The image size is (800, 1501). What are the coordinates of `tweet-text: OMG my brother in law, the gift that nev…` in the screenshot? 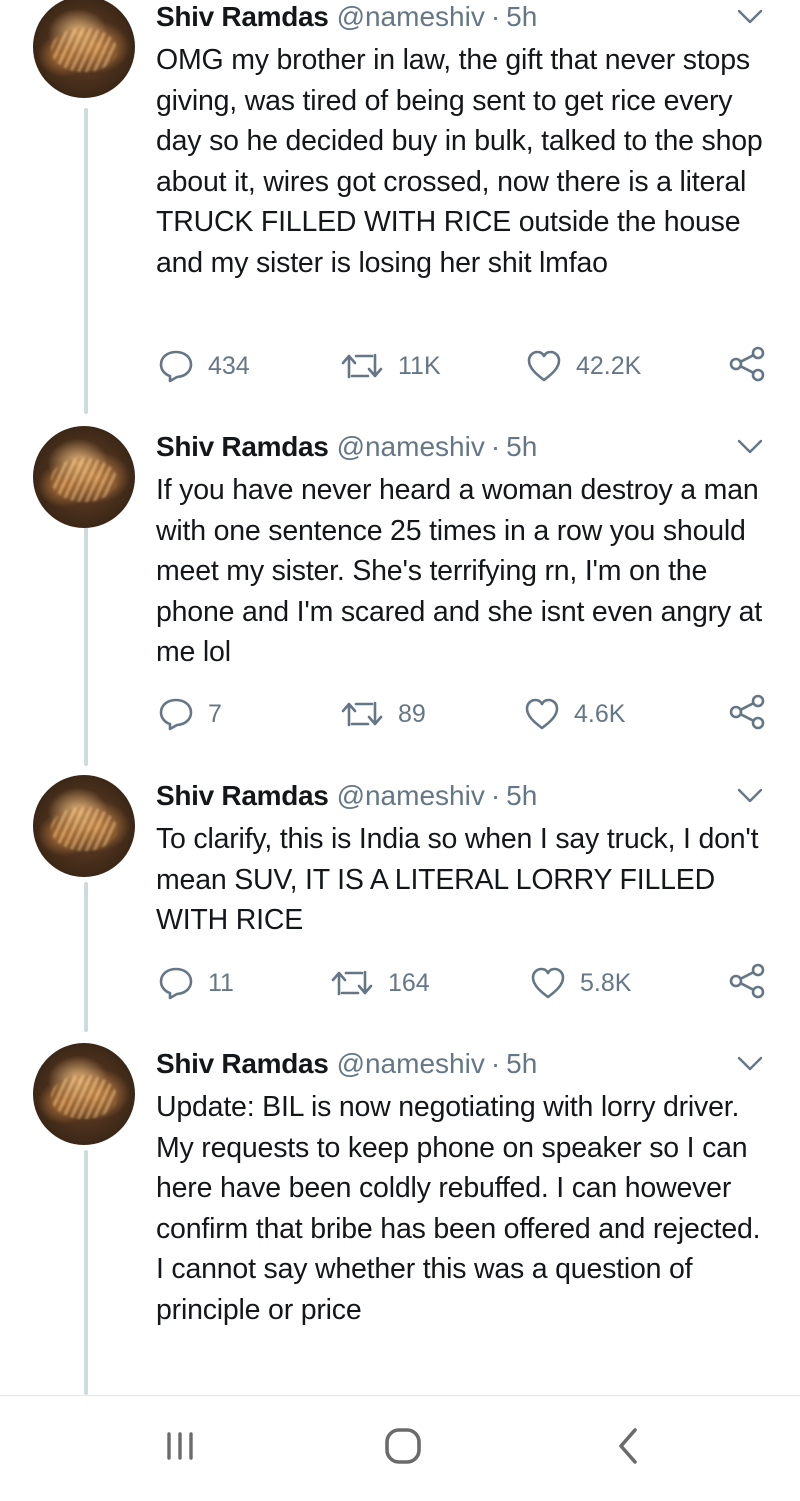 It's located at (459, 161).